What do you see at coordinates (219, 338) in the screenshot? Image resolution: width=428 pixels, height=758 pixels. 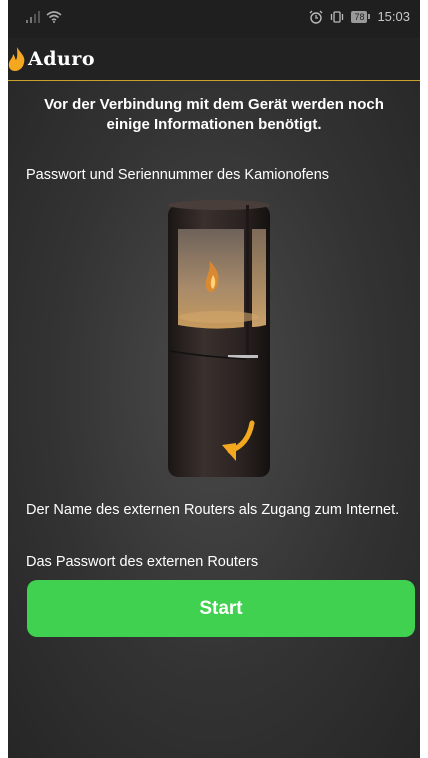 I see `stove-illustration` at bounding box center [219, 338].